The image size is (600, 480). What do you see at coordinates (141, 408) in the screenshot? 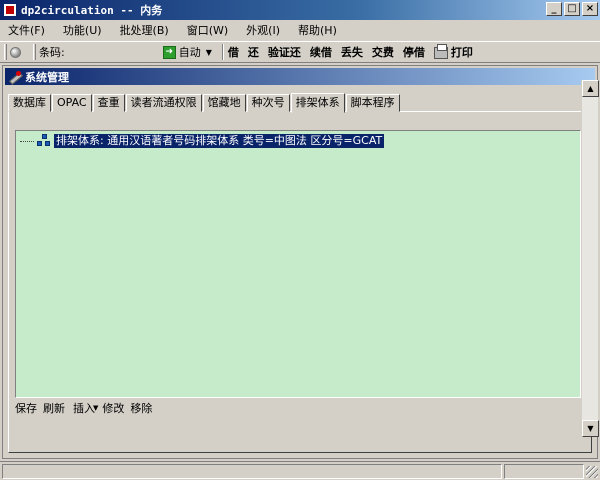
I see `remove-button: 移除` at bounding box center [141, 408].